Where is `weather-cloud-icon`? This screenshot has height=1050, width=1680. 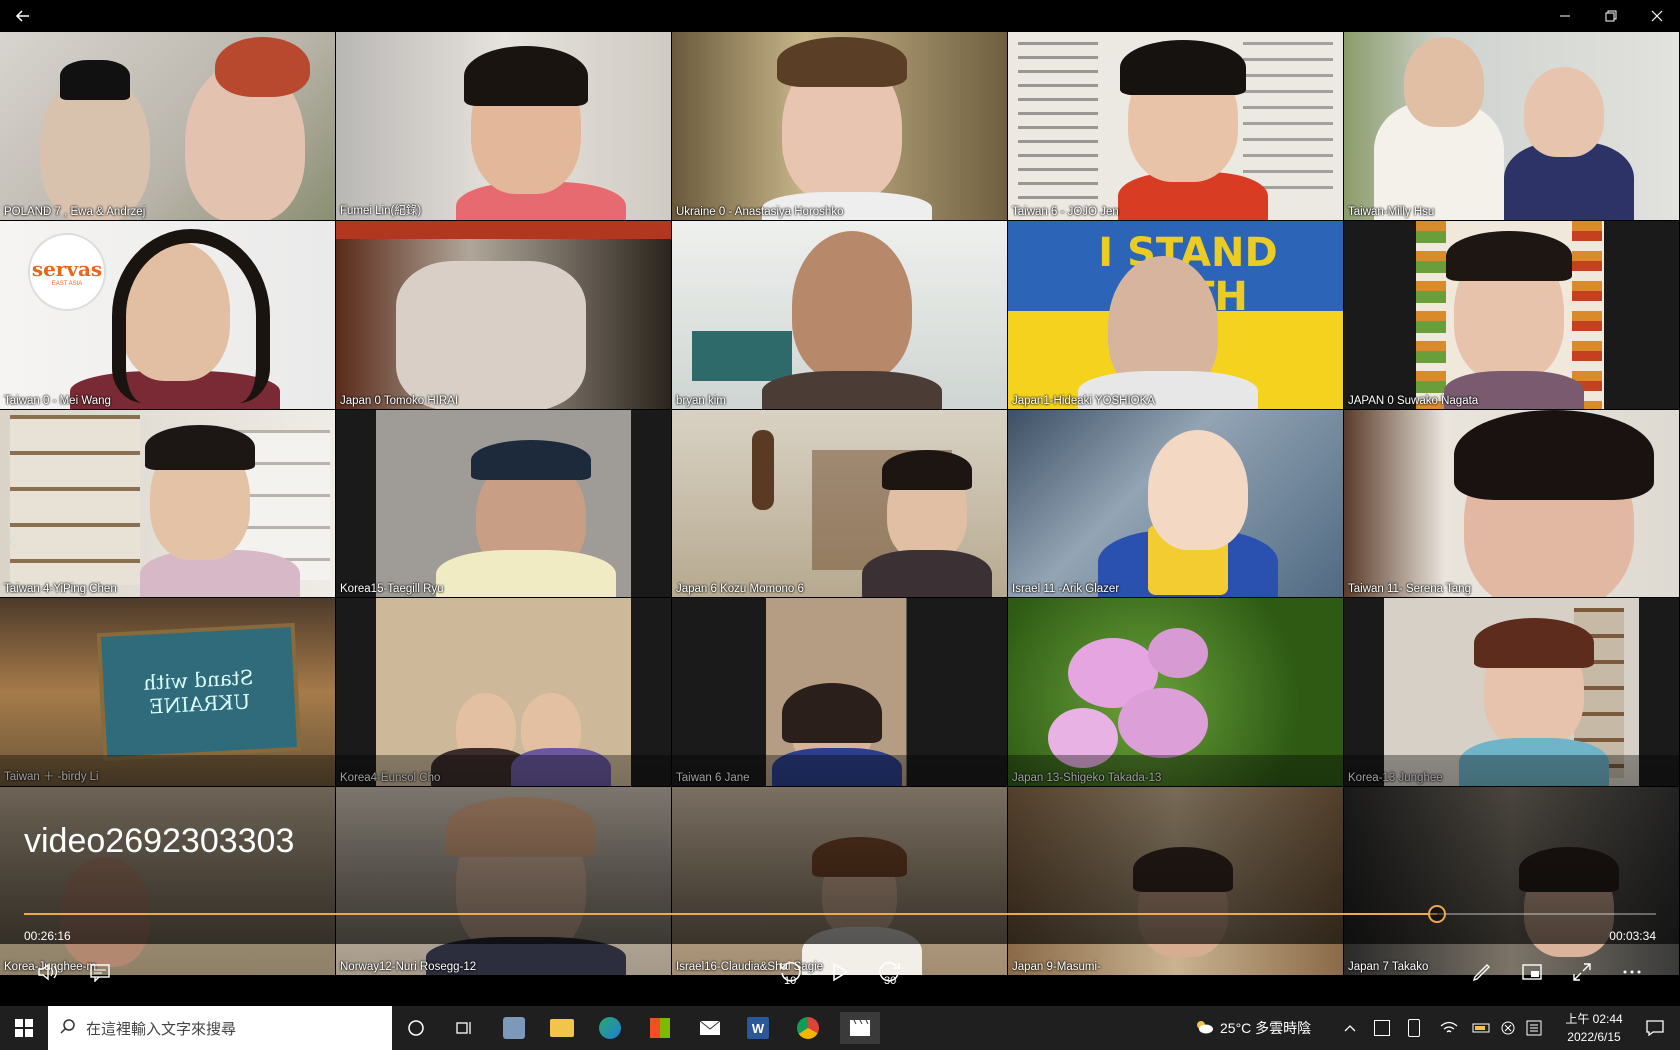
weather-cloud-icon is located at coordinates (1204, 1028).